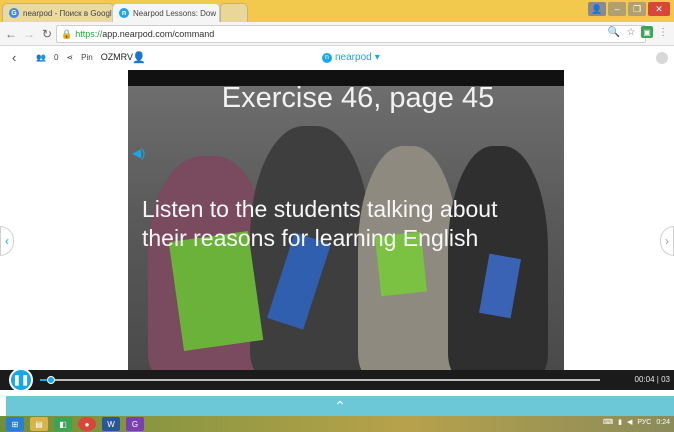  What do you see at coordinates (111, 424) in the screenshot?
I see `word-icon: W` at bounding box center [111, 424].